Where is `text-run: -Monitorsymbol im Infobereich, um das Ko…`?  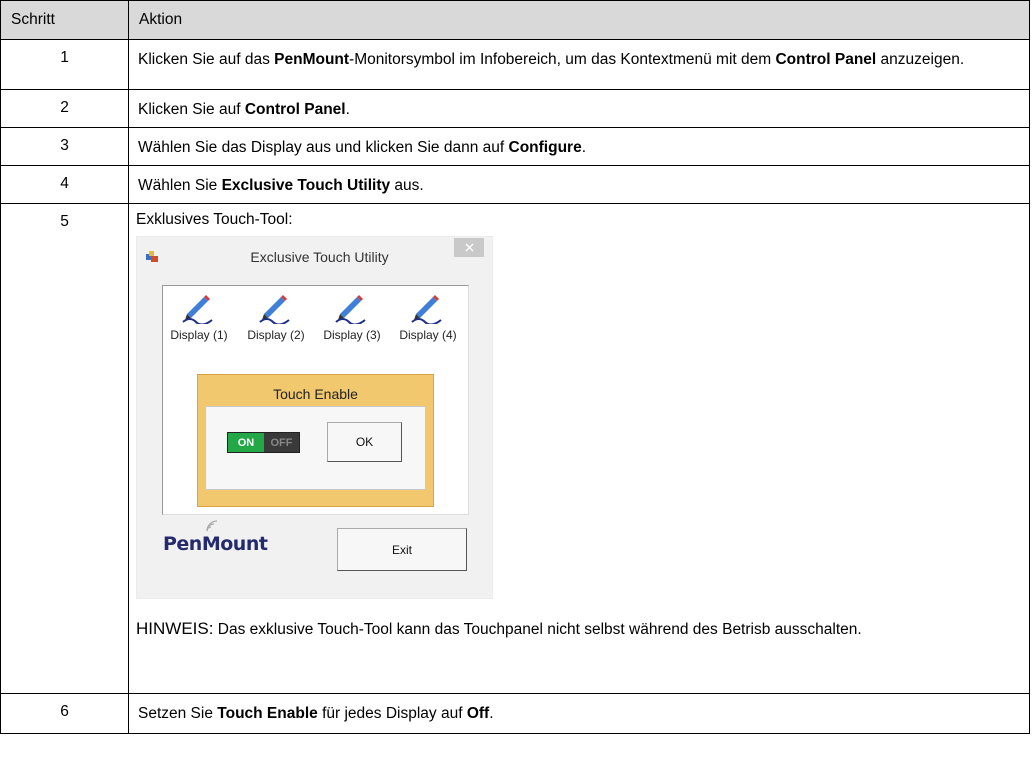
text-run: -Monitorsymbol im Infobereich, um das Ko… is located at coordinates (562, 59).